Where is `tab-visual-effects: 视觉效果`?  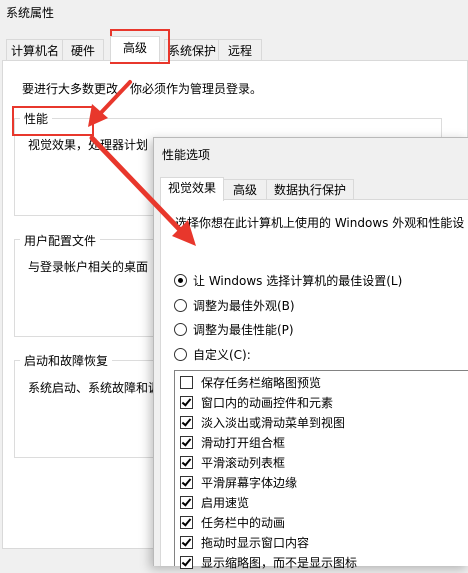 tab-visual-effects: 视觉效果 is located at coordinates (192, 189).